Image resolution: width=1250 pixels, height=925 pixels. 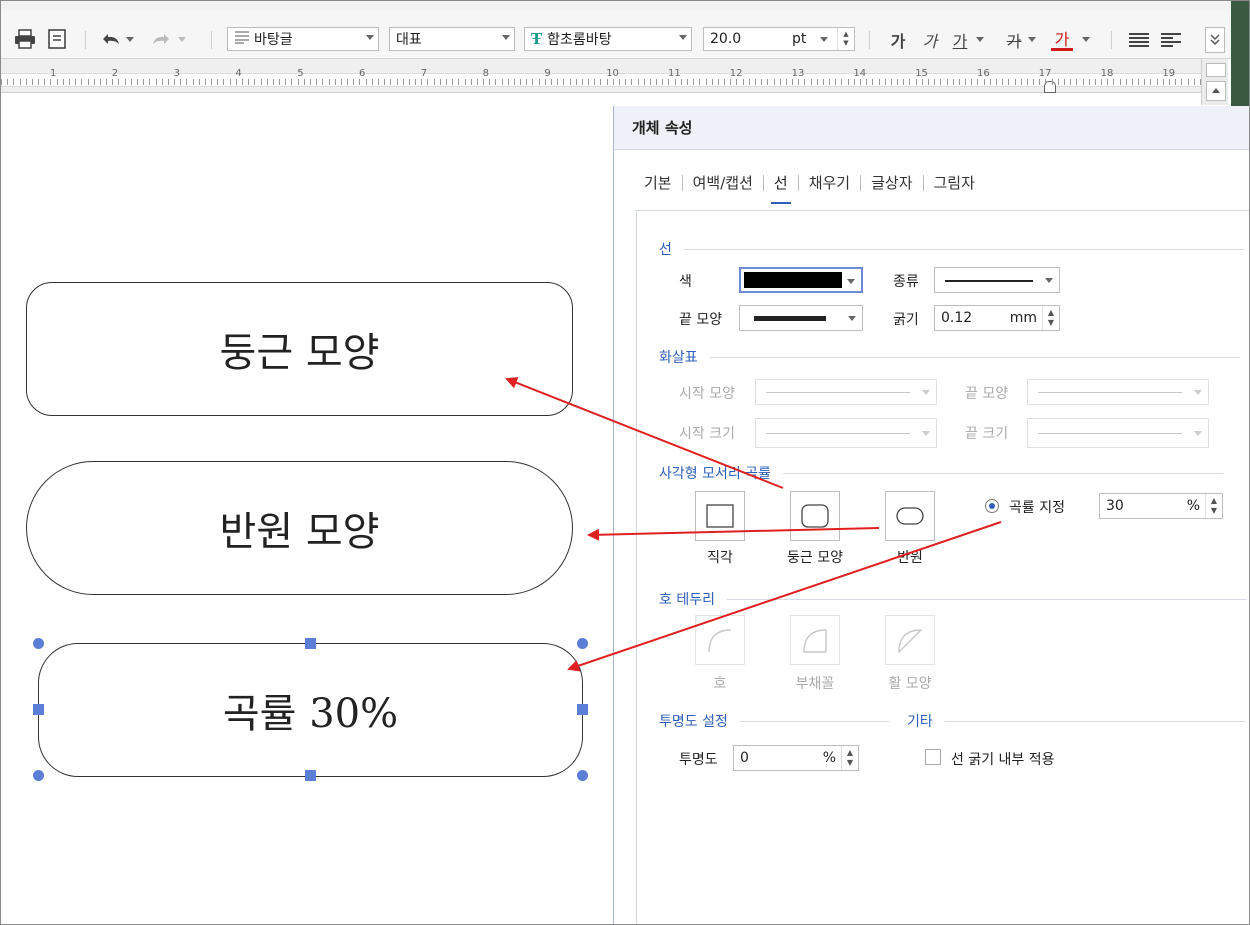 I want to click on tab-line: 선, so click(x=780, y=184).